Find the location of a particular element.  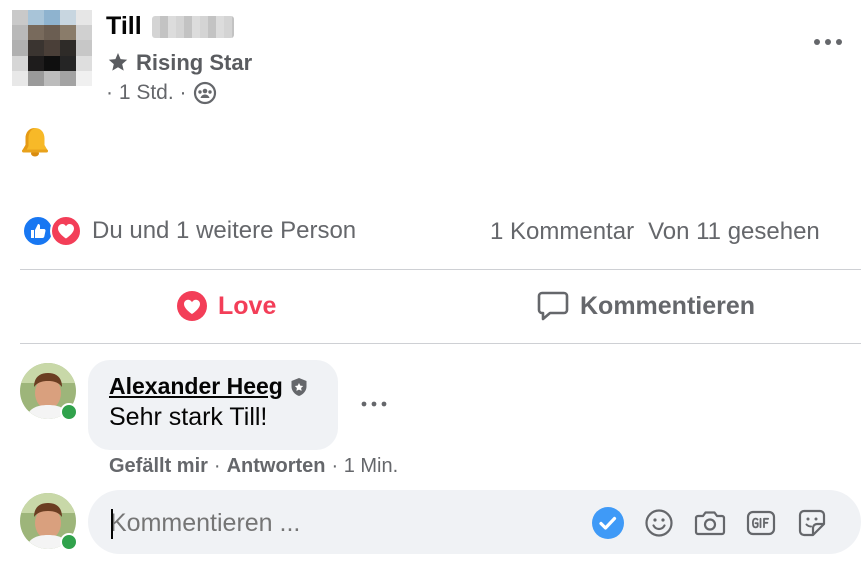

rising-star-badge: Rising Star is located at coordinates (179, 63).